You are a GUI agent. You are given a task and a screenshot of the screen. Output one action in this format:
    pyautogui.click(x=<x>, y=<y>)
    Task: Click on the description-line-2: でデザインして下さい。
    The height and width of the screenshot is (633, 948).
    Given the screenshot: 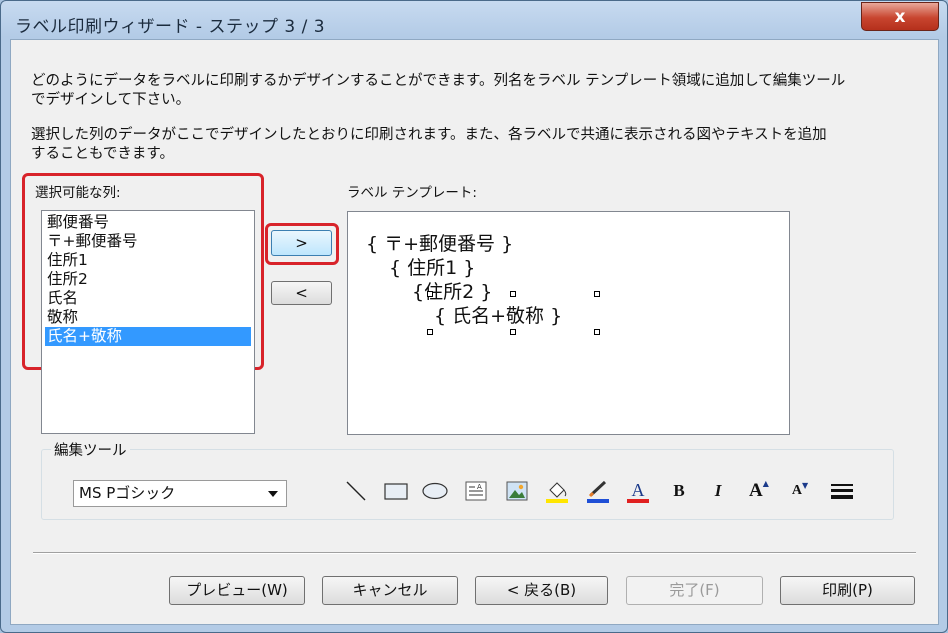 What is the action you would take?
    pyautogui.click(x=111, y=100)
    